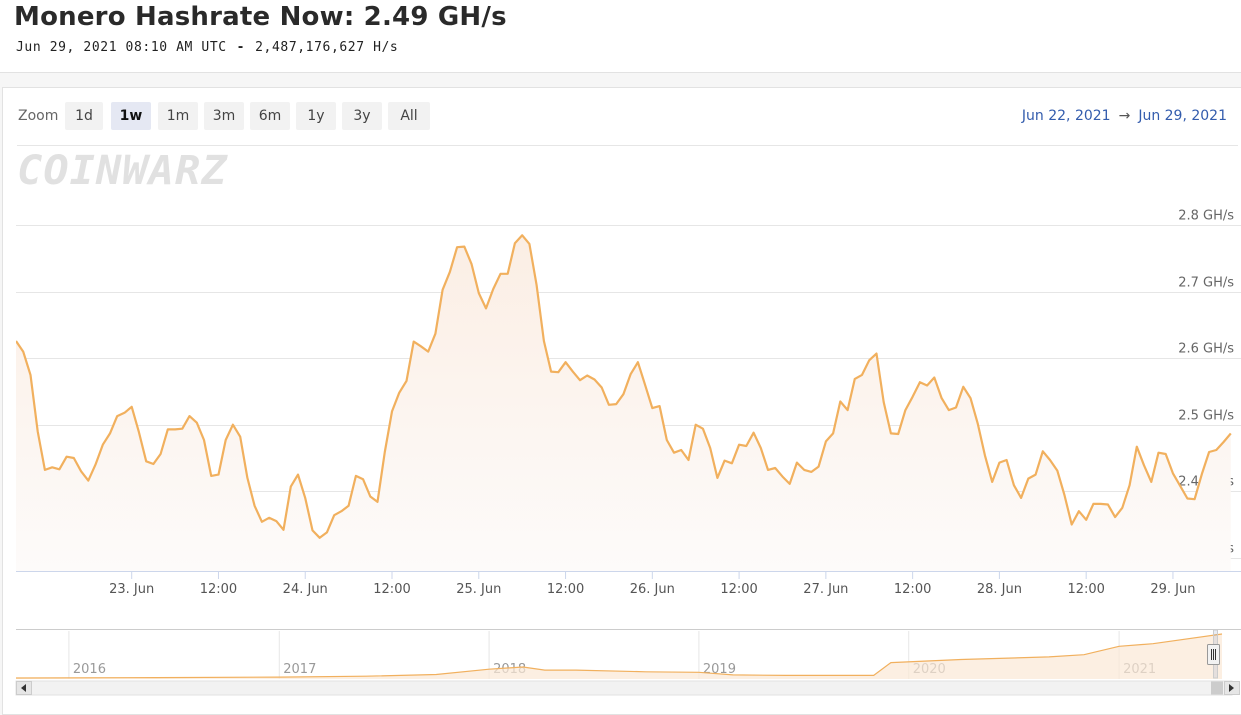 Image resolution: width=1241 pixels, height=715 pixels. Describe the element at coordinates (89, 669) in the screenshot. I see `navigator-year-label: 2016` at that location.